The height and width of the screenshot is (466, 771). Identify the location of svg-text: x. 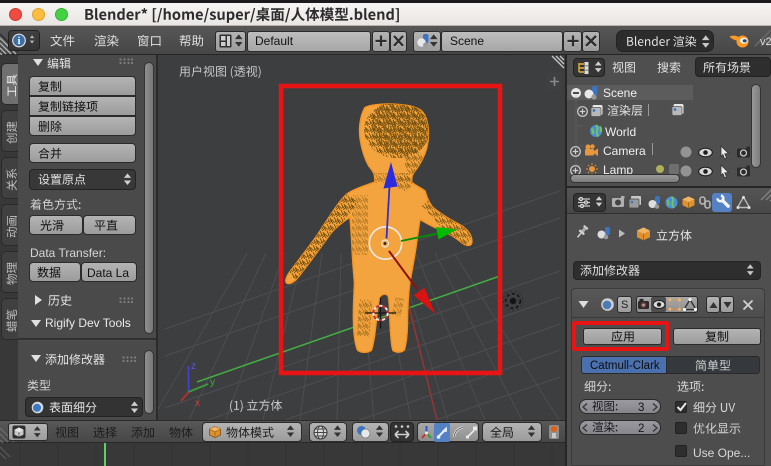
(197, 403).